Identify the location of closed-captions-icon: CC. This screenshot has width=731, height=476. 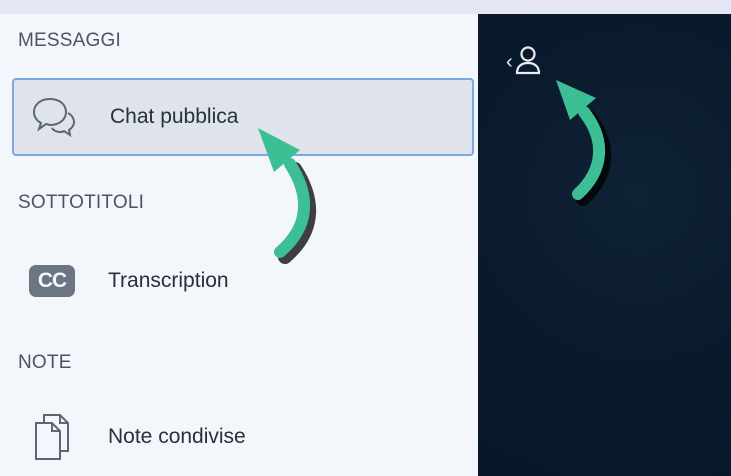
(52, 281).